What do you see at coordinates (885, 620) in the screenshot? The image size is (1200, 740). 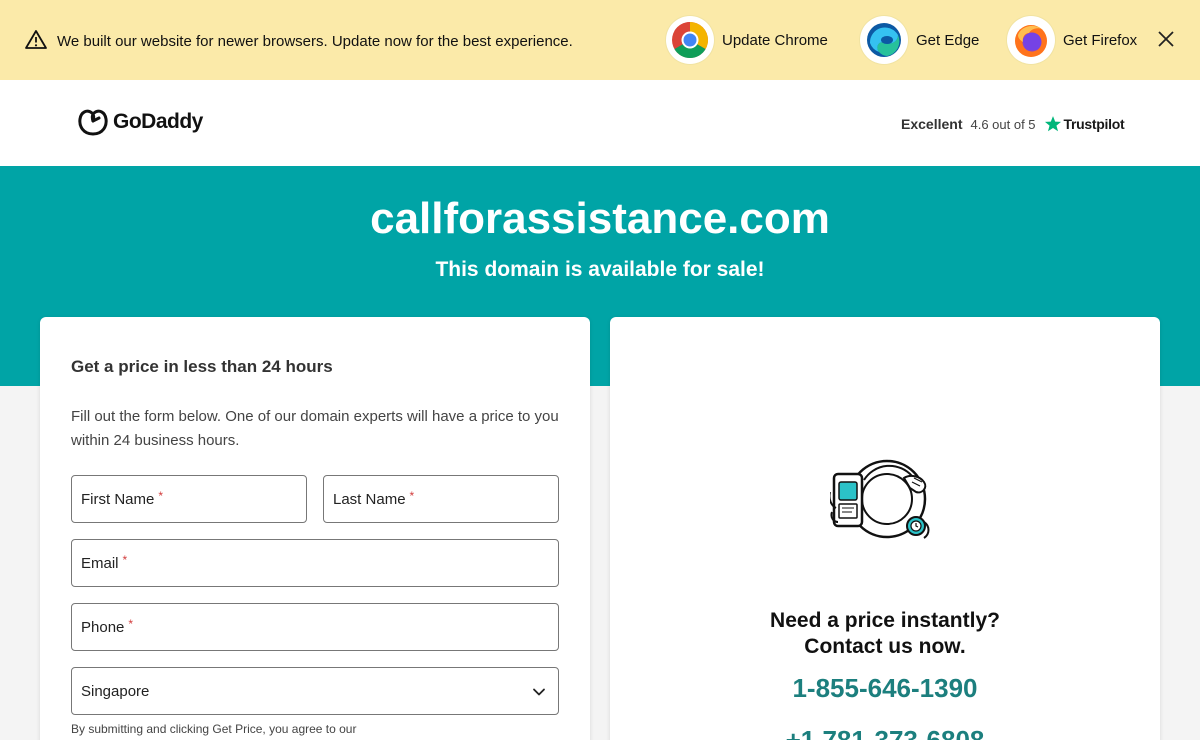 I see `contact-cta-line-1: Need a price instantly?` at bounding box center [885, 620].